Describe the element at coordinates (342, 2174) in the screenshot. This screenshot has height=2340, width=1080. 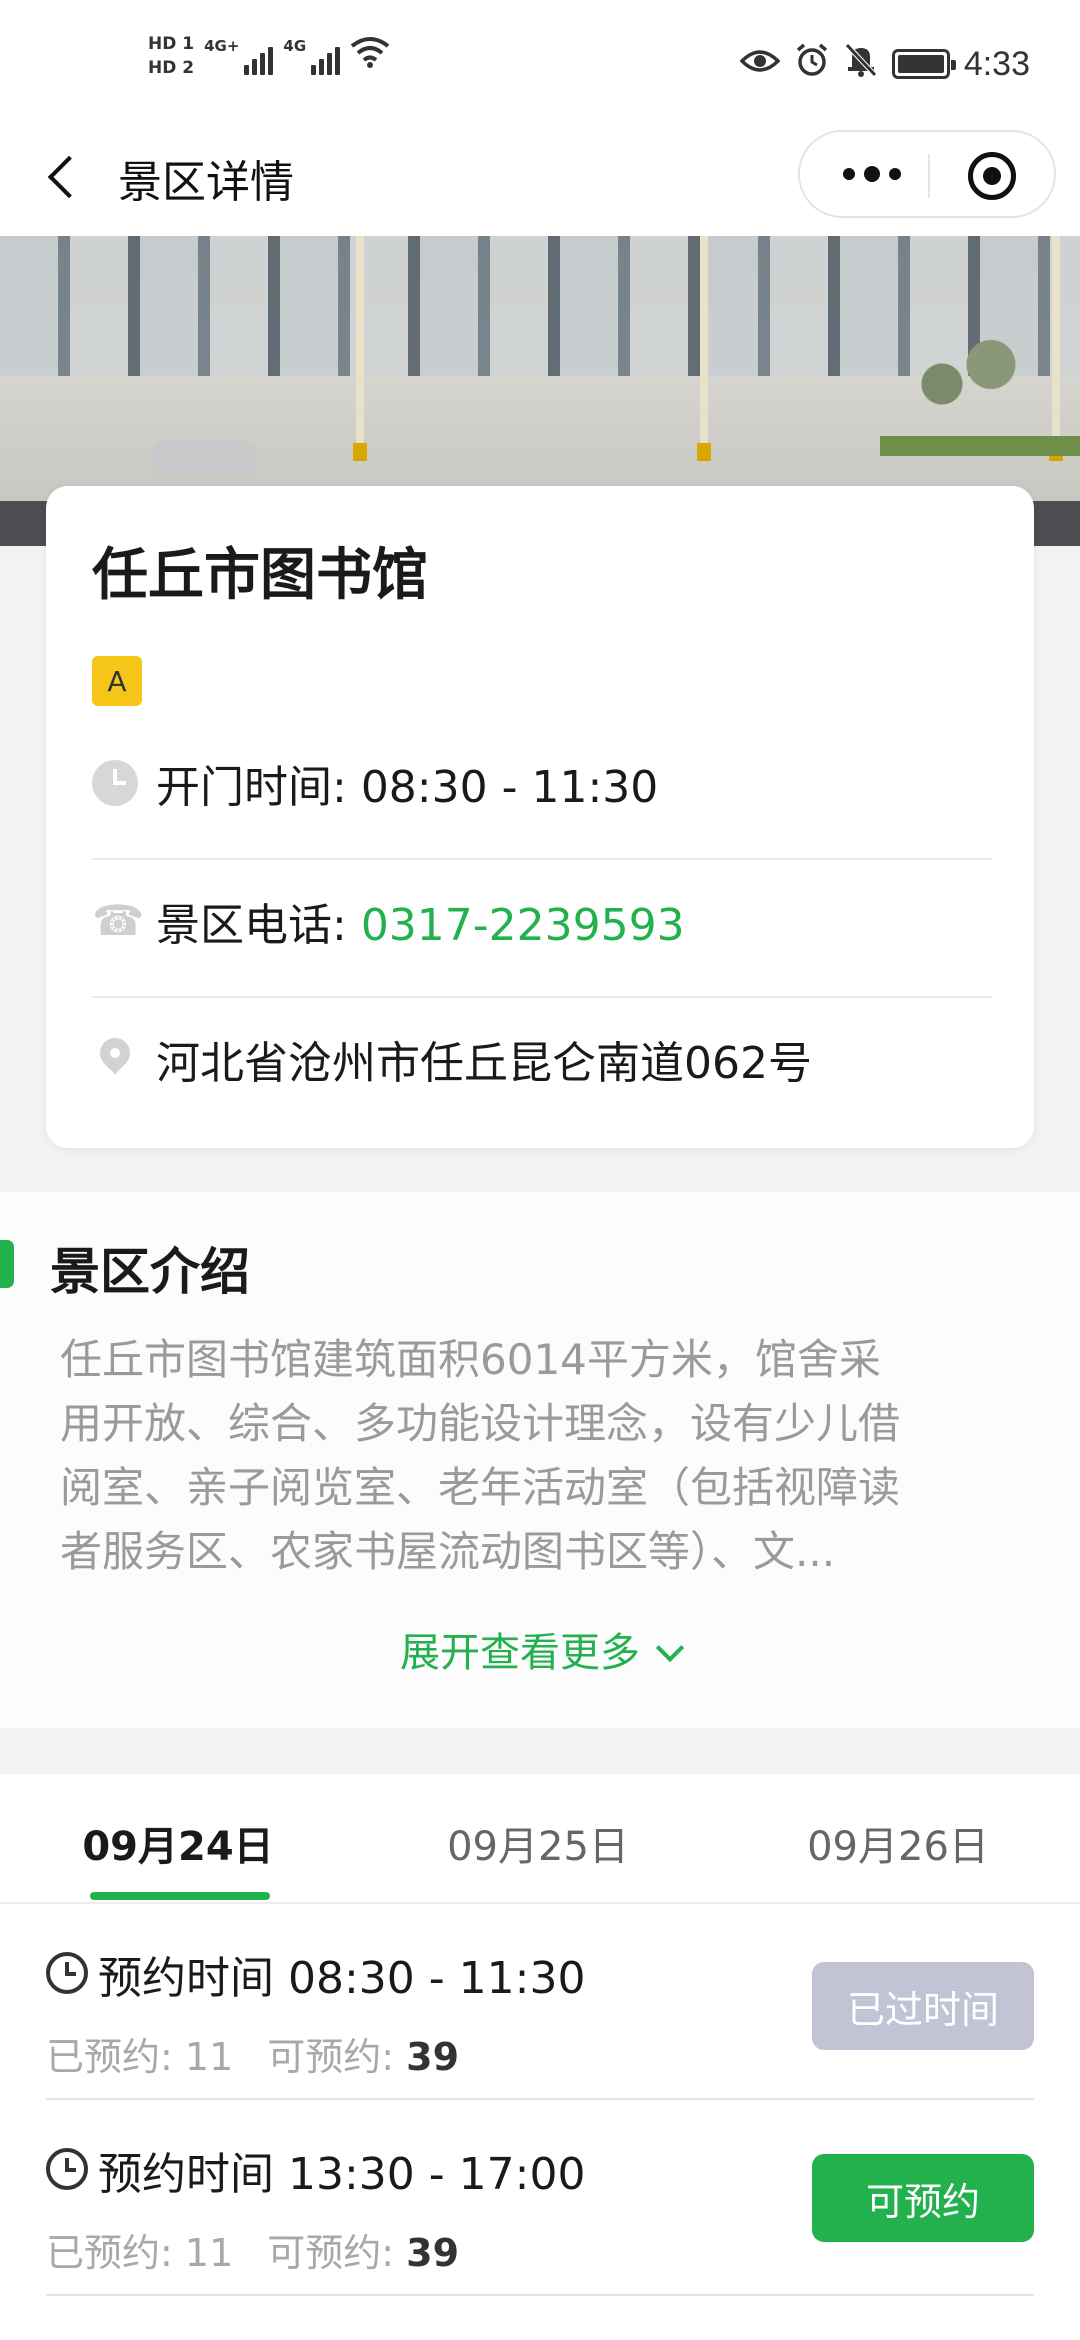
I see `slot-time: 预约时间 13:30 - 17:00` at that location.